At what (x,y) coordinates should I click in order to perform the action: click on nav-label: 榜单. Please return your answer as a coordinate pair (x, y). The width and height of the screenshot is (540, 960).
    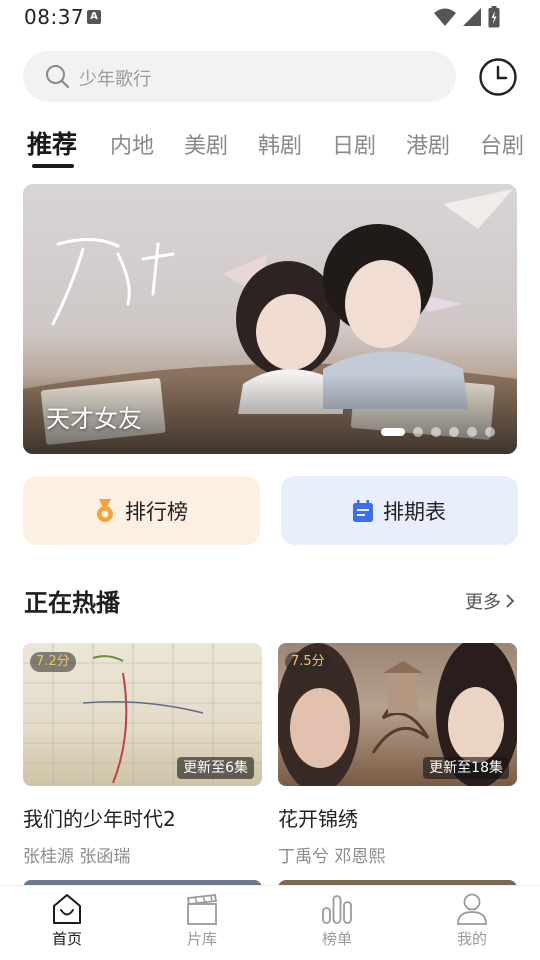
    Looking at the image, I should click on (336, 939).